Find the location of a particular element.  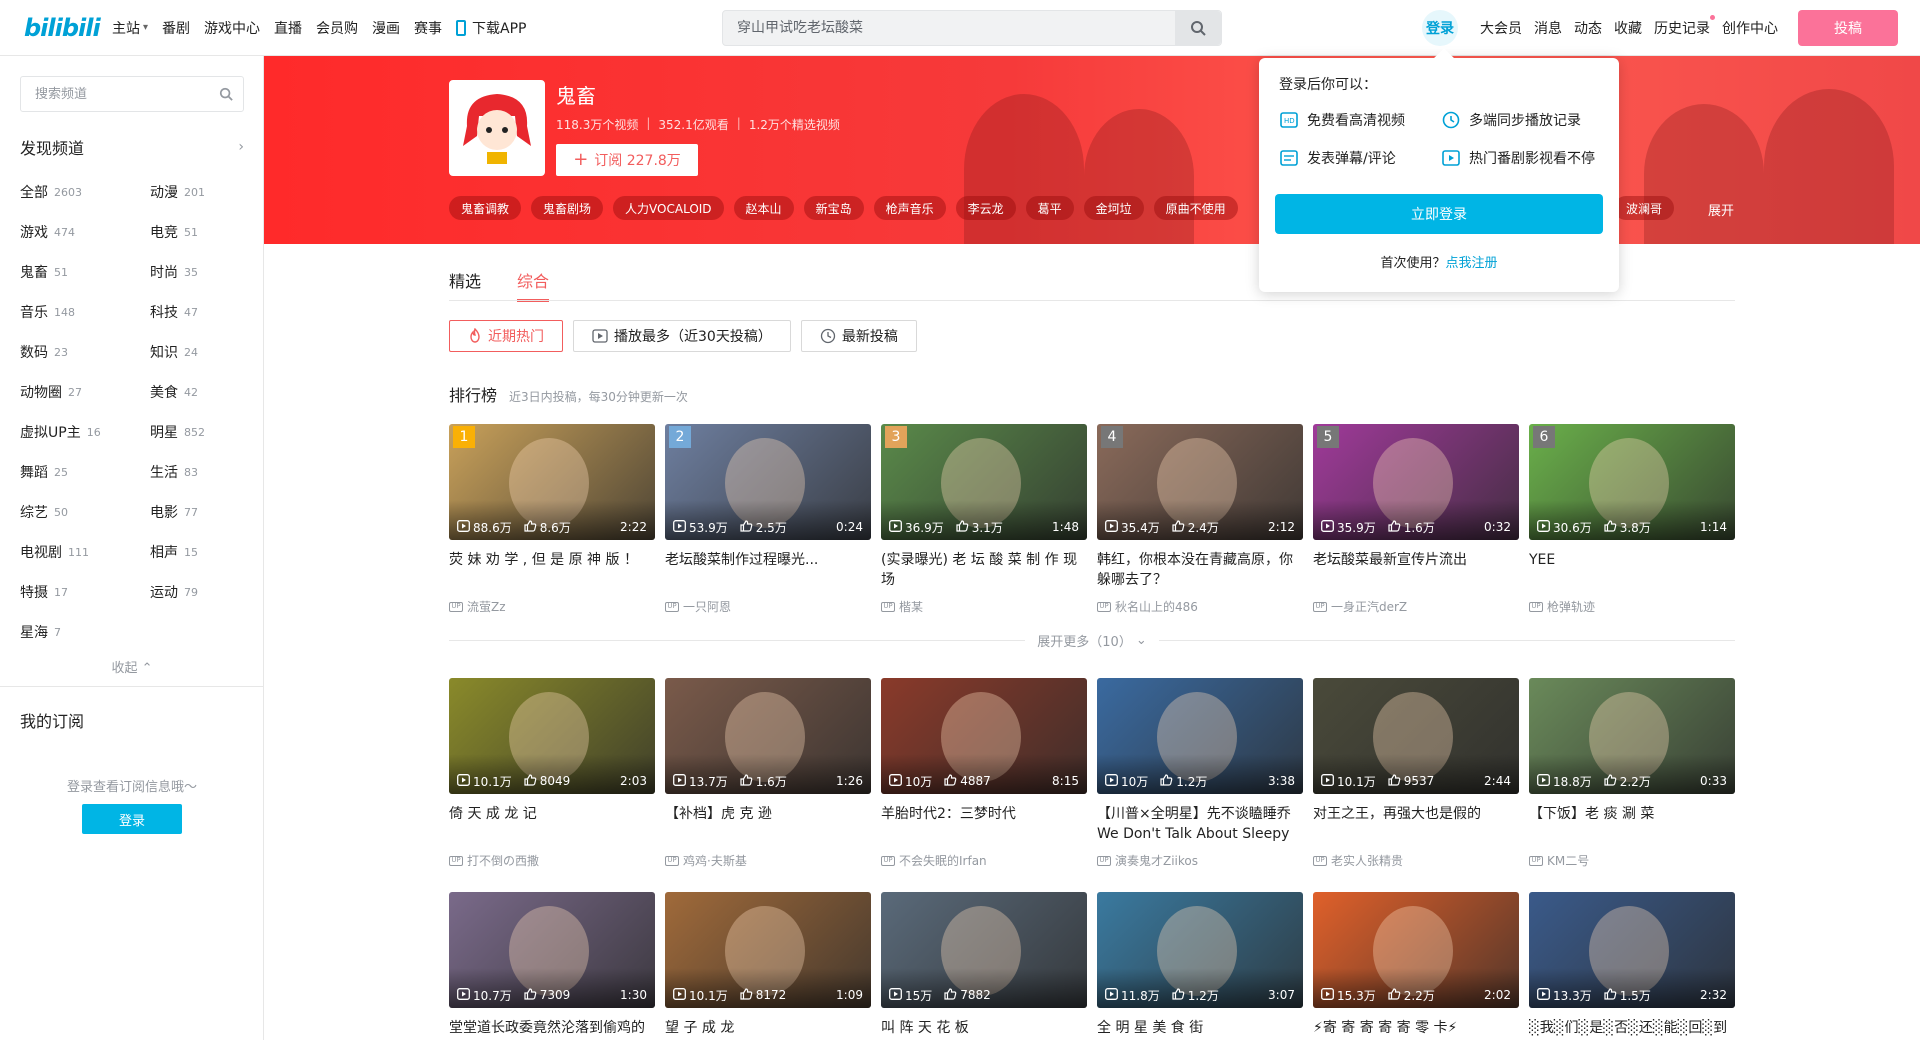

video-card: 10.1万 9537 2:44 对王之王，再强大也是假的 UP 老实人张精贵 is located at coordinates (1416, 773).